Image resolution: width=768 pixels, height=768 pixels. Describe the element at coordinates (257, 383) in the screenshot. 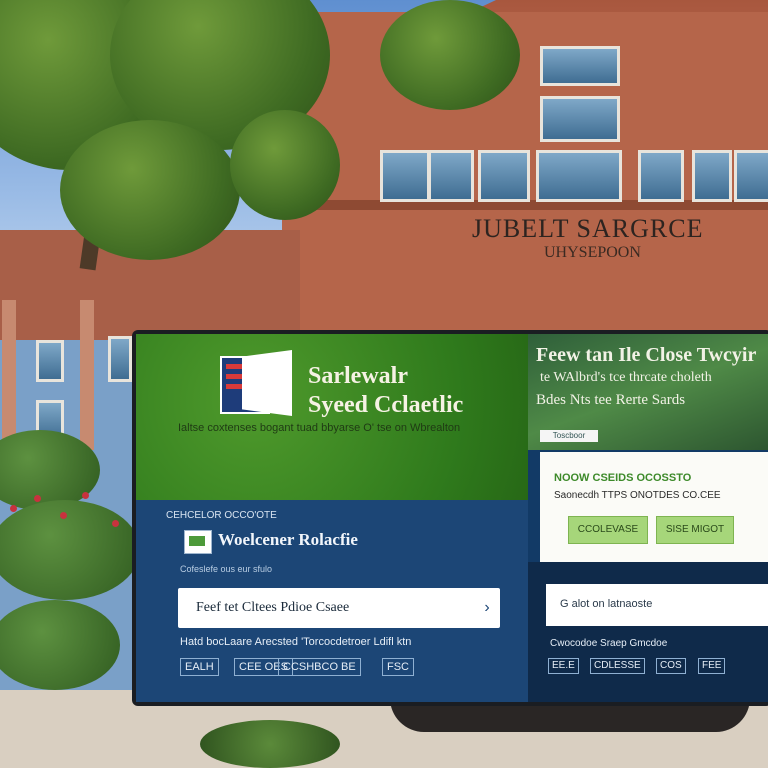

I see `brand-logo-icon` at that location.